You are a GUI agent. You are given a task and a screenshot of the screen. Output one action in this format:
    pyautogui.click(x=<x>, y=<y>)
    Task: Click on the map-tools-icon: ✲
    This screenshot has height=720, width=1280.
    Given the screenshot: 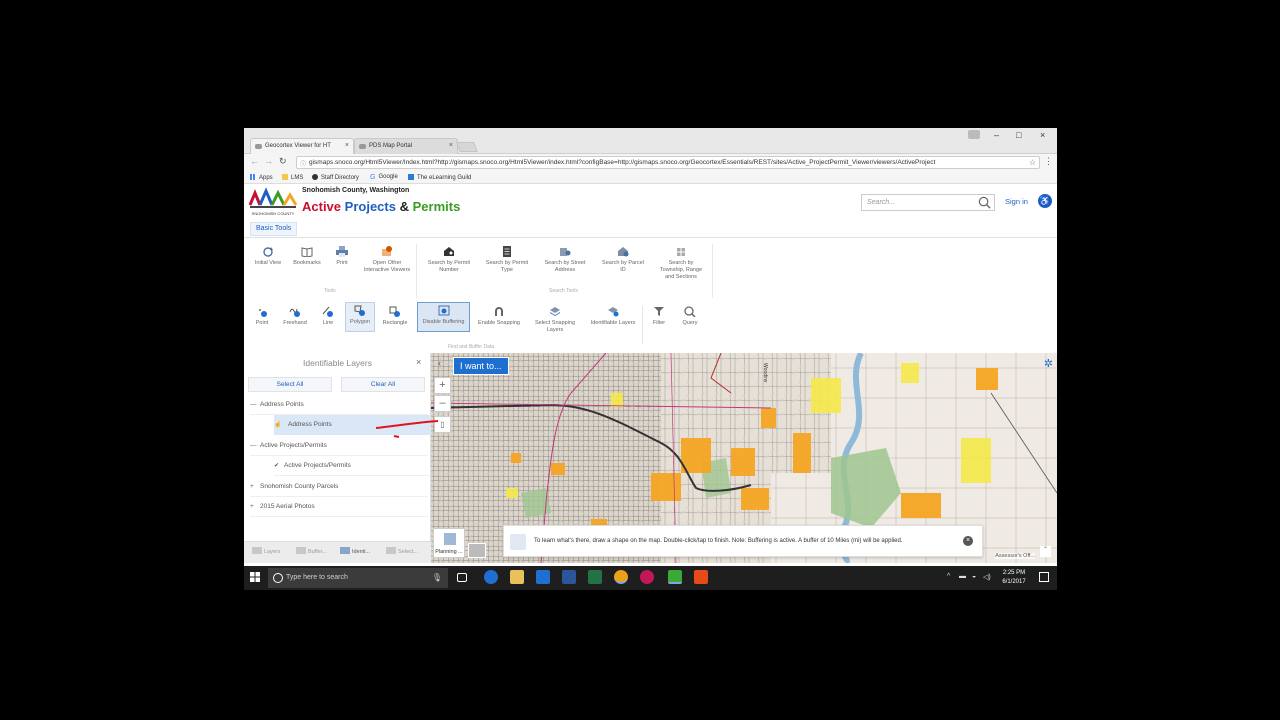 What is the action you would take?
    pyautogui.click(x=1048, y=363)
    